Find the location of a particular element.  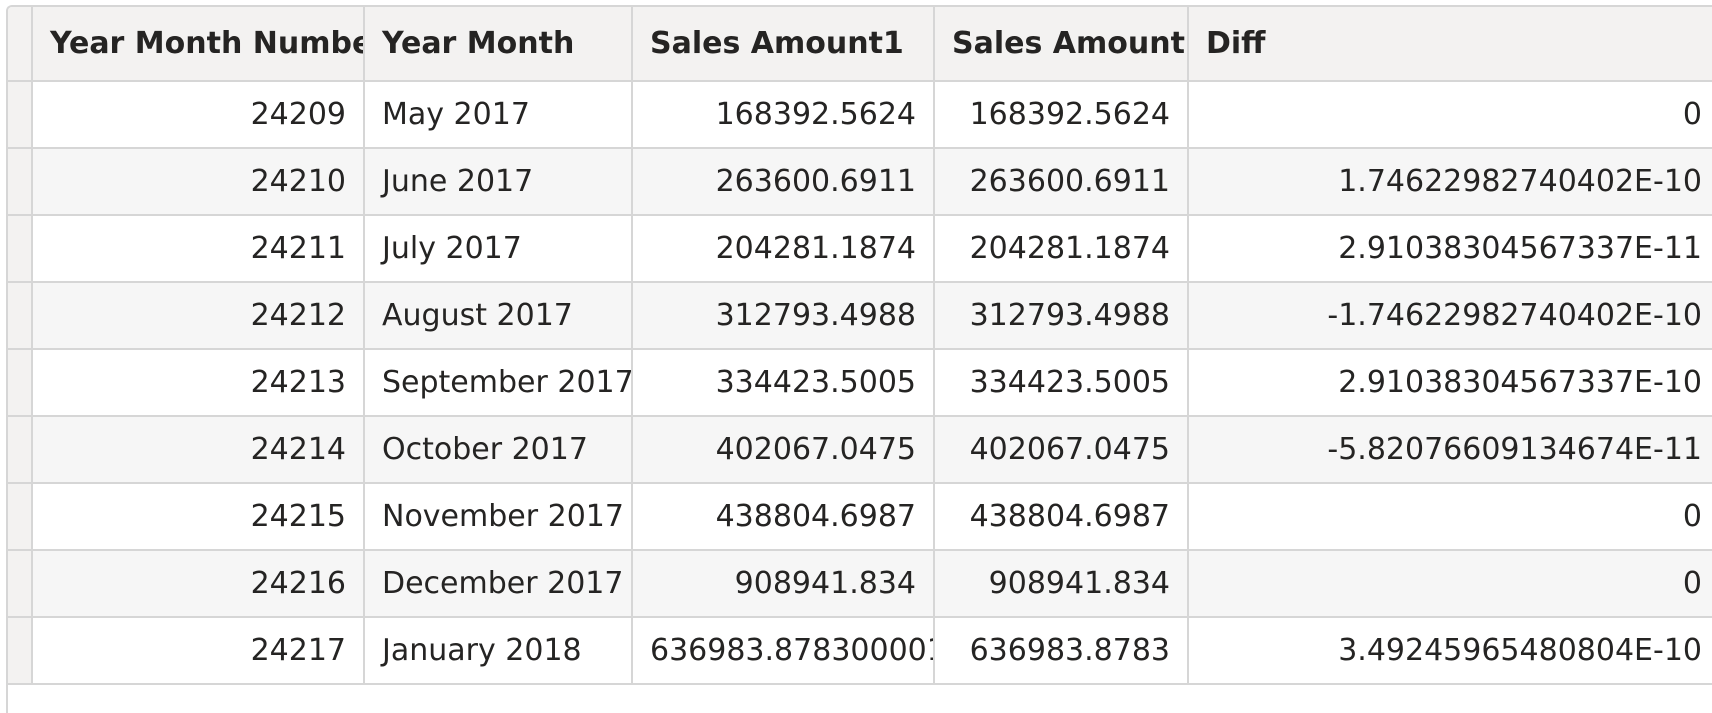

cell-year-month: December 2017 is located at coordinates (498, 584).